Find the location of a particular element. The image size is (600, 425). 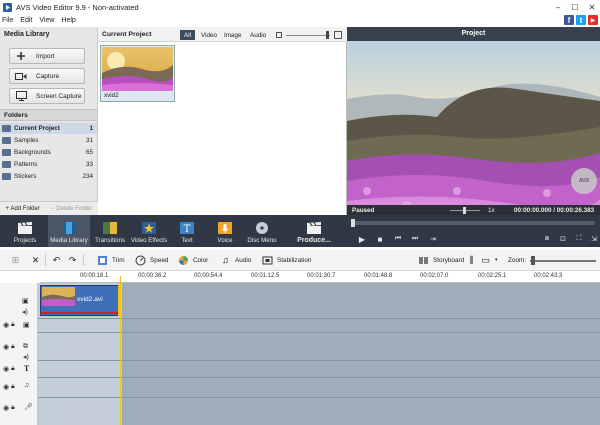

fullscreen-icon: ⛶ is located at coordinates (579, 239).